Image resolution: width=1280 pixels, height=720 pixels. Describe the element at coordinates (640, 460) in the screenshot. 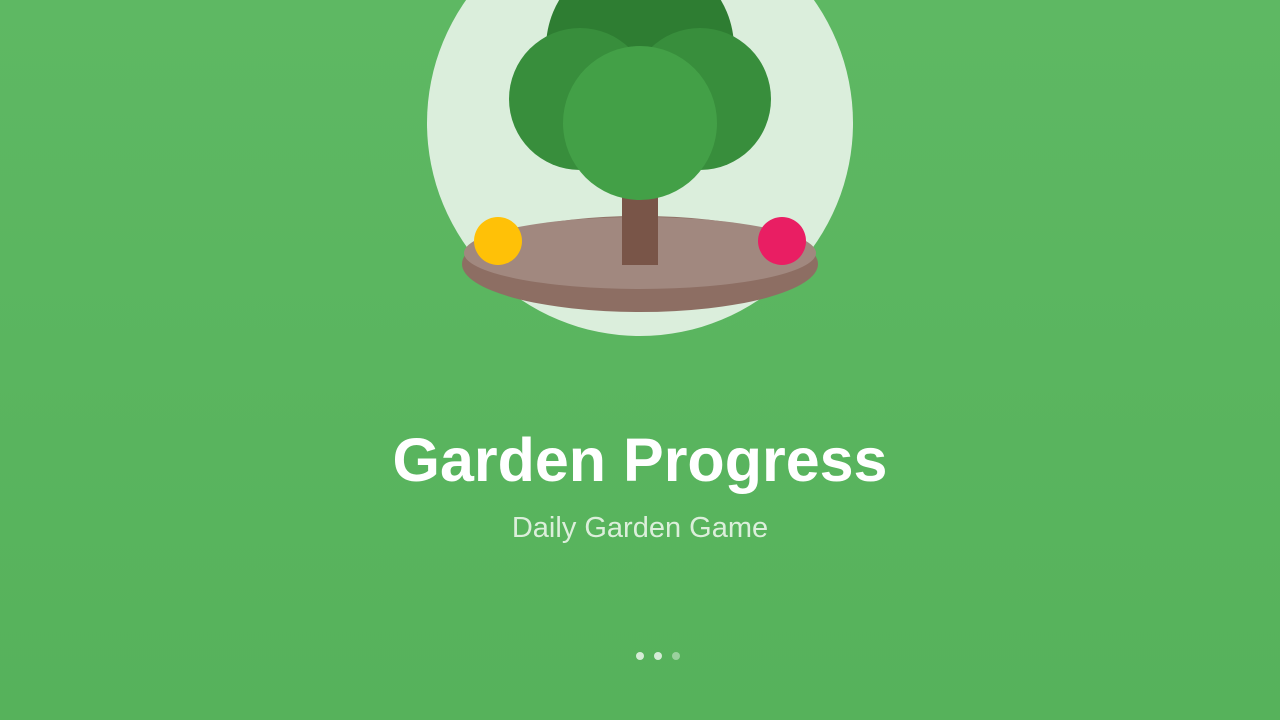

I see `game-title: Garden Progress` at that location.